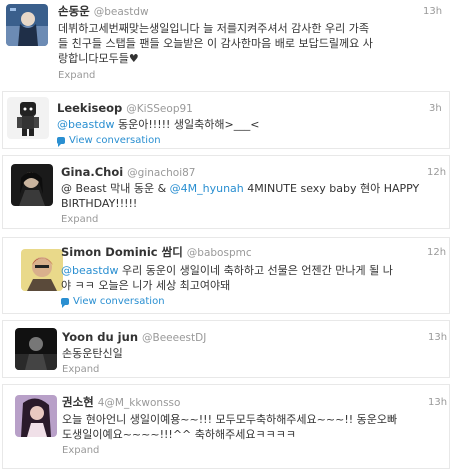  I want to click on tweet-text: @beastdw 동운아!!!!! 생일축하해>___<, so click(158, 124).